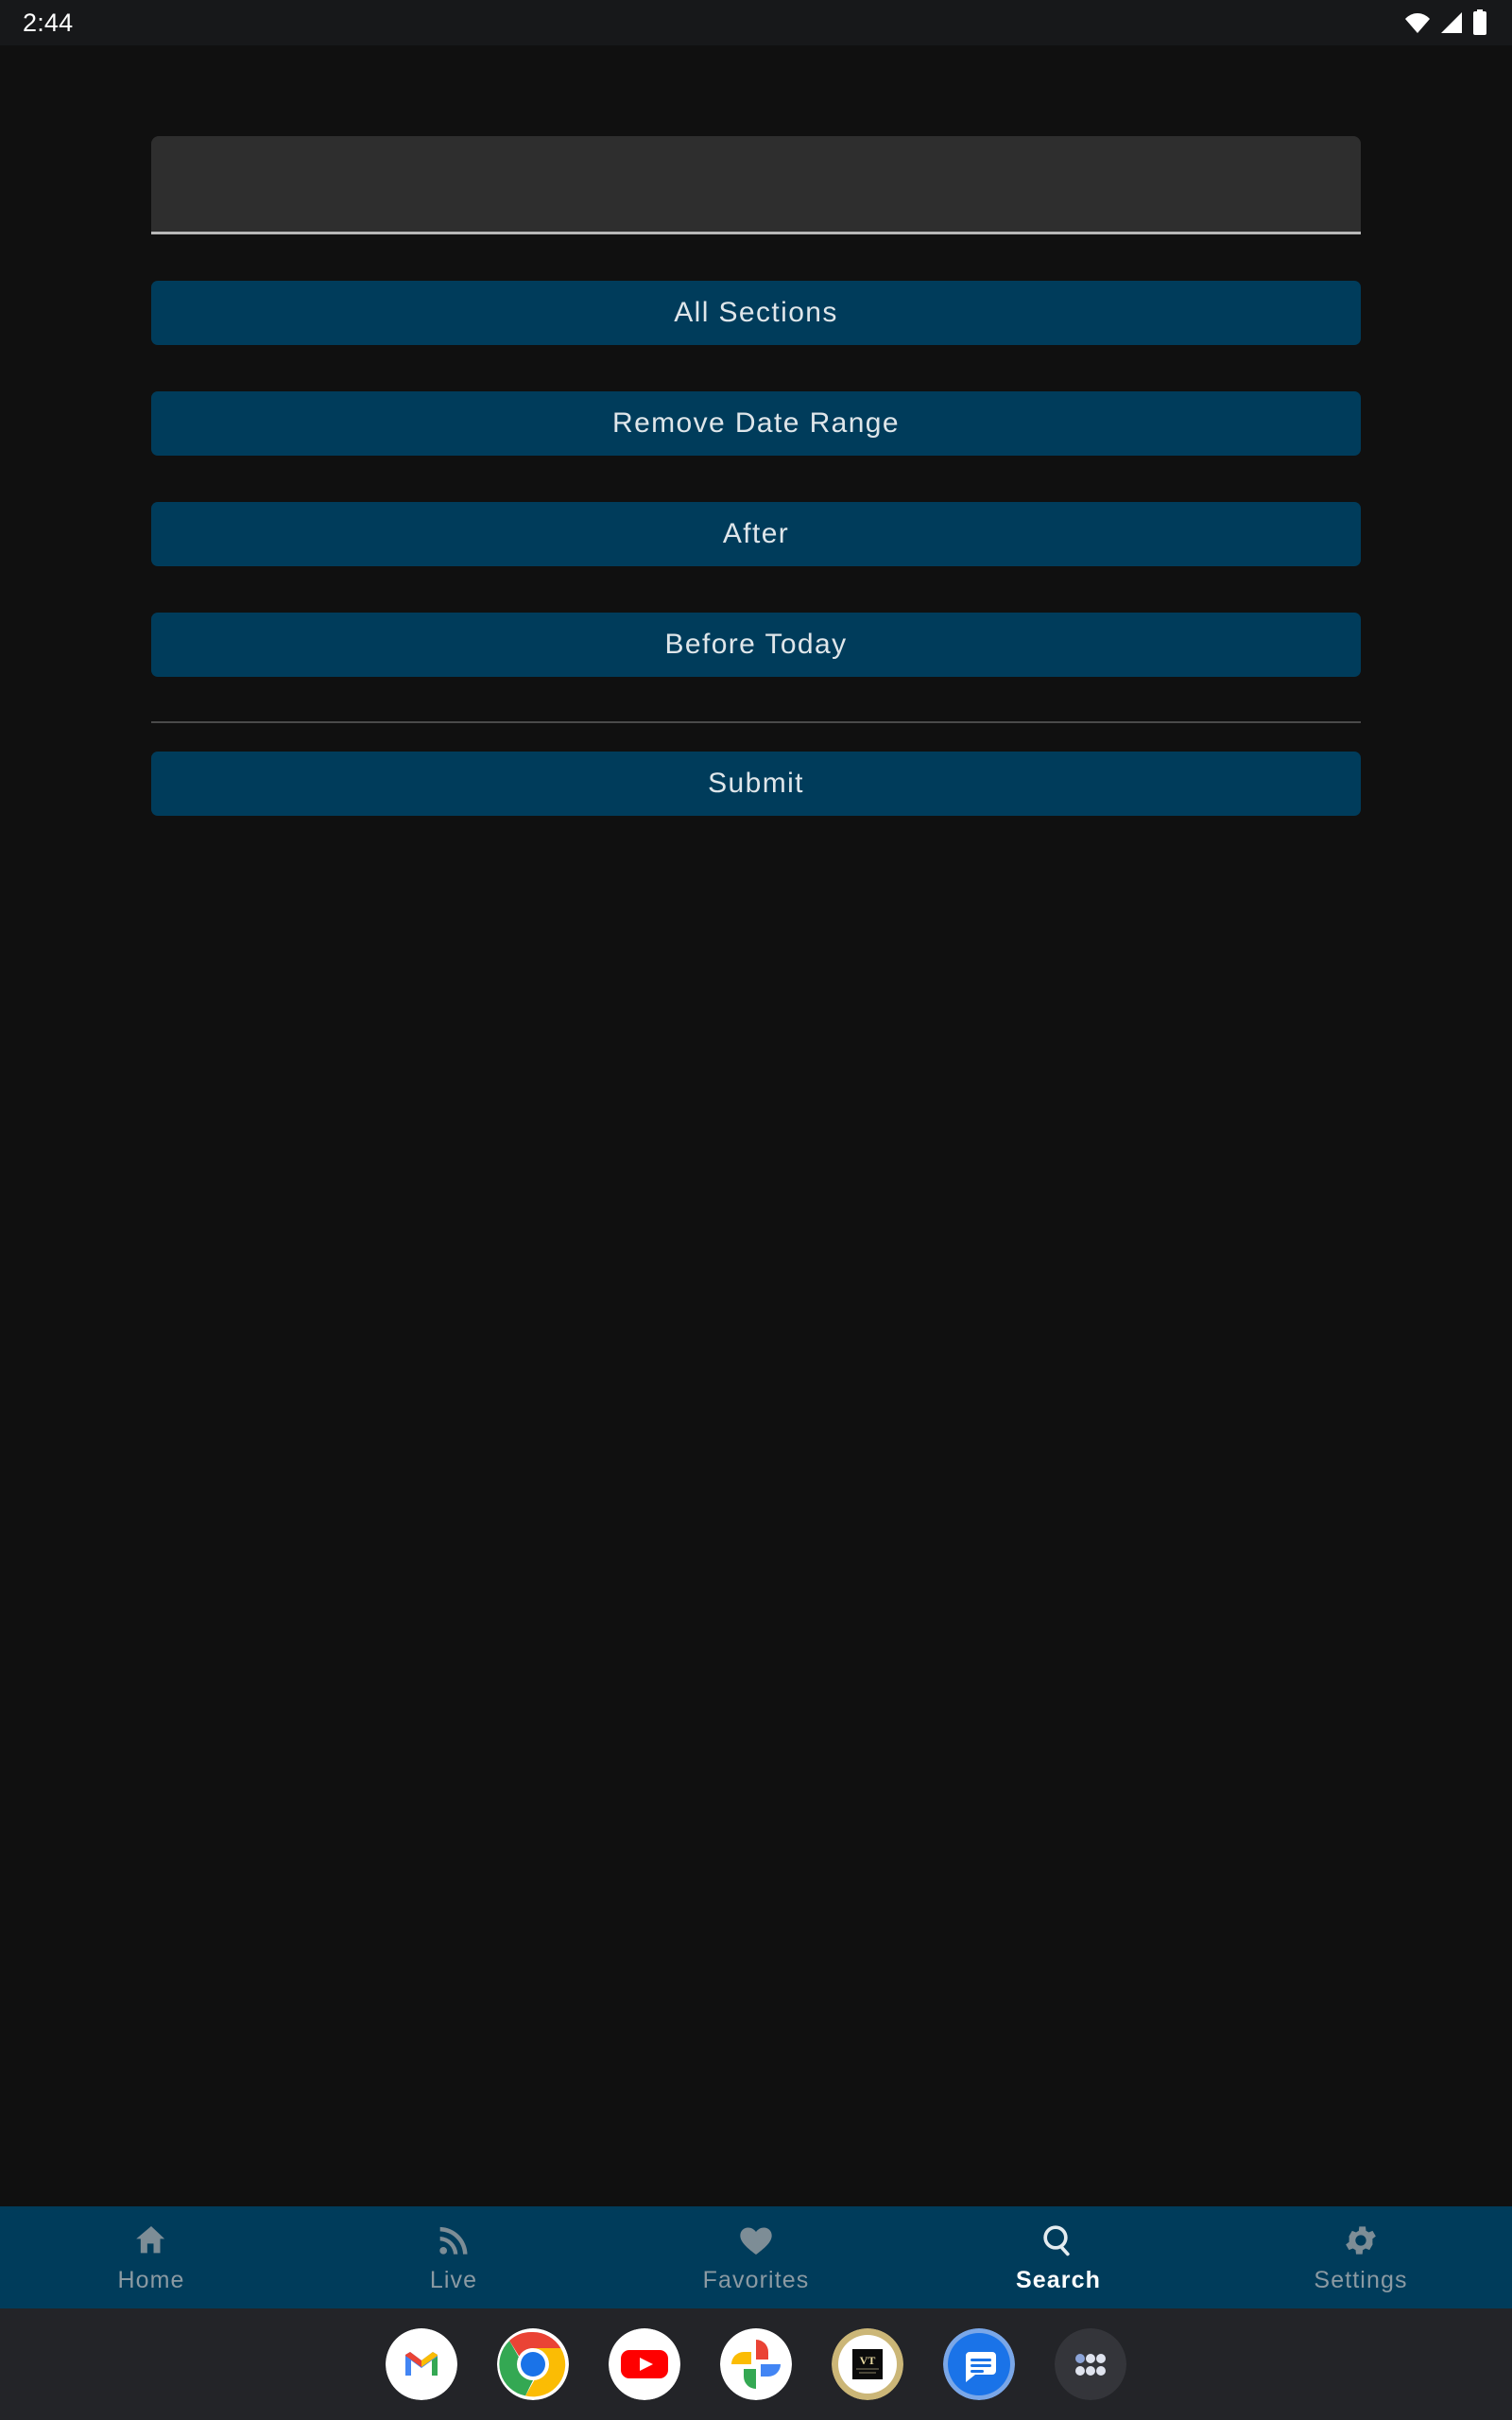 This screenshot has height=2420, width=1512. Describe the element at coordinates (756, 2280) in the screenshot. I see `tab-favorites-label: Favorites` at that location.